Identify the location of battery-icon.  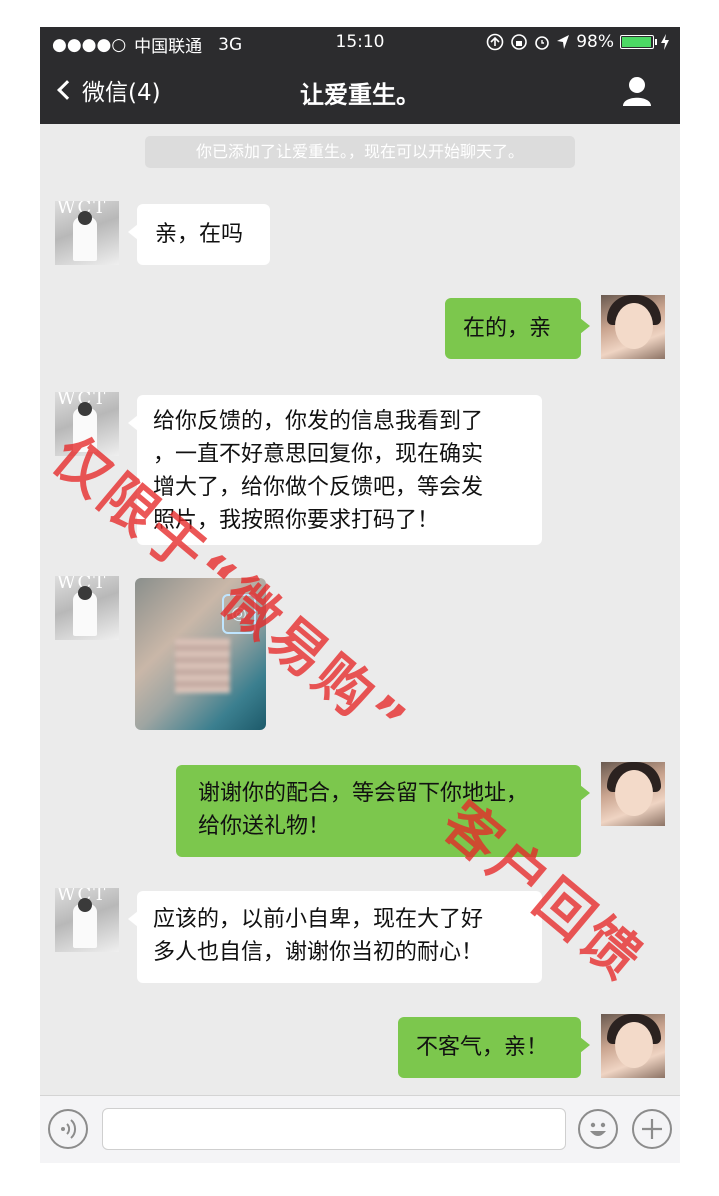
(638, 42).